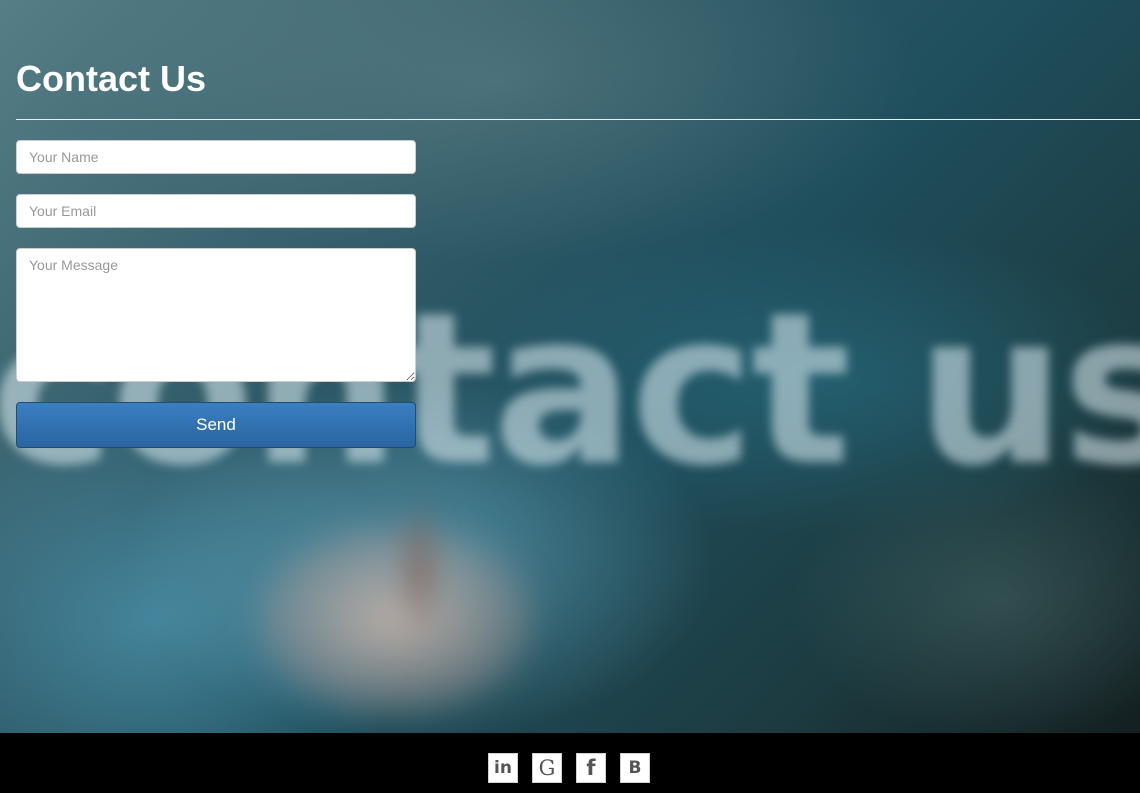  Describe the element at coordinates (420, 565) in the screenshot. I see `background-finger-image` at that location.